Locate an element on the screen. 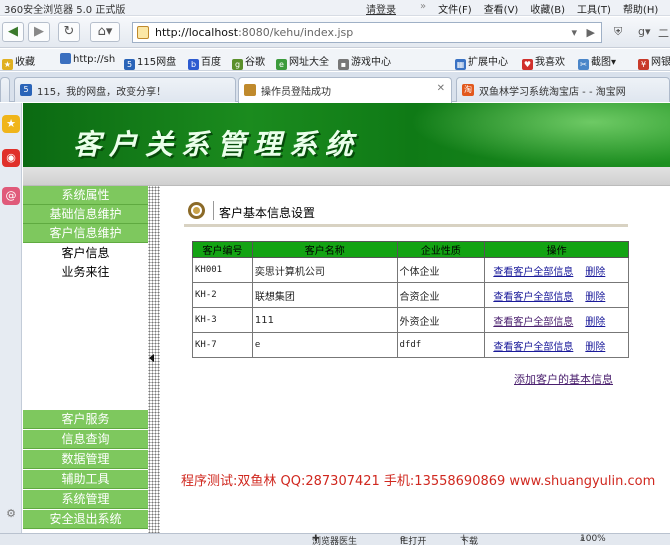 The height and width of the screenshot is (545, 670). table-row: KH-7 e dfdf 查看客户全部信息 删除 is located at coordinates (410, 345).